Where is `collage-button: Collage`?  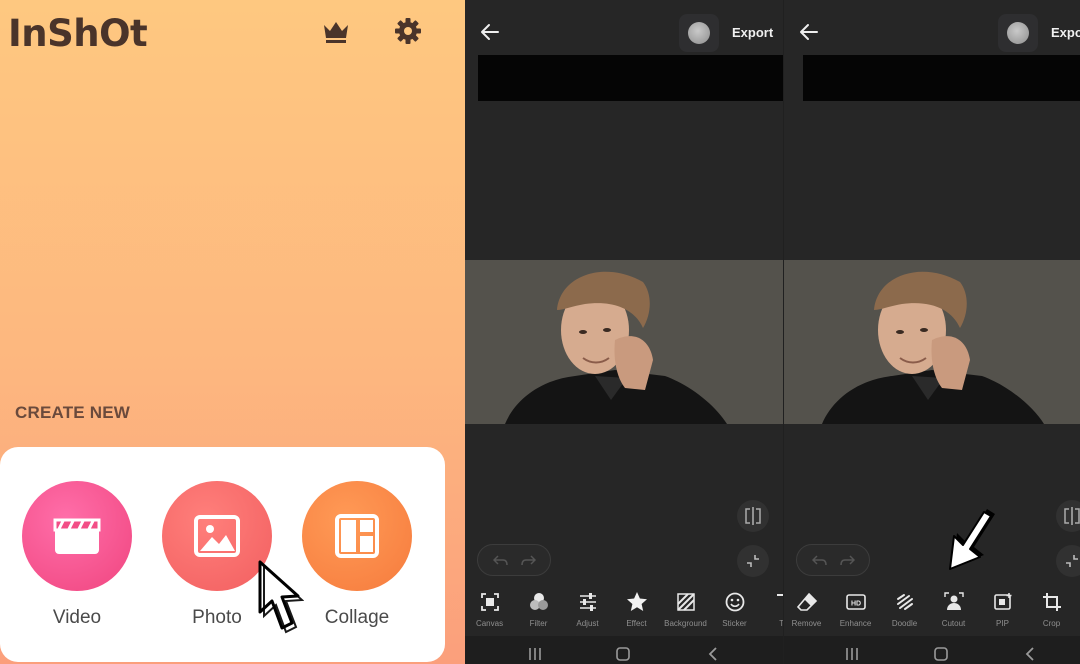 collage-button: Collage is located at coordinates (357, 555).